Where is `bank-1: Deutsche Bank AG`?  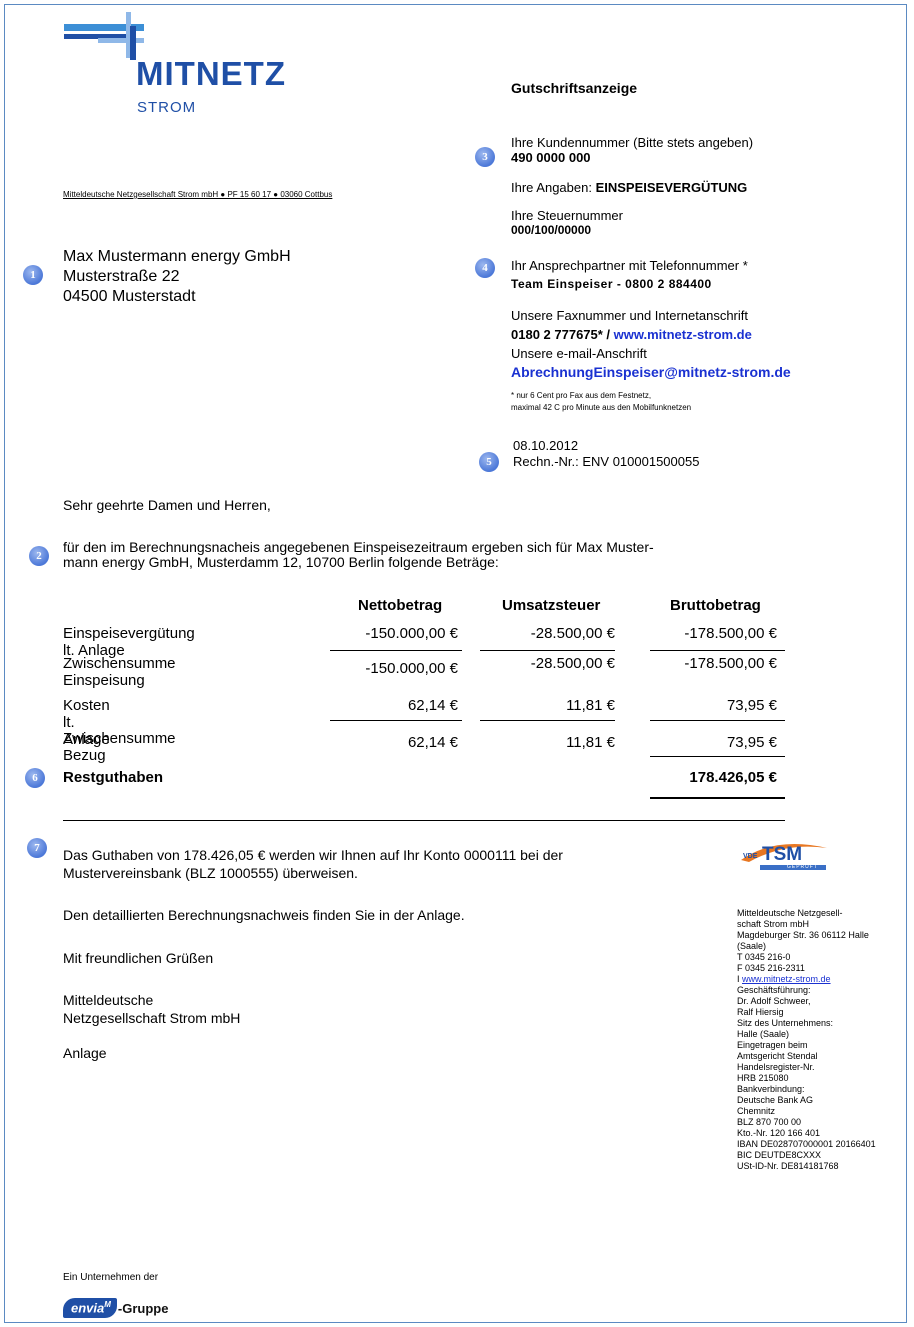 bank-1: Deutsche Bank AG is located at coordinates (775, 1100).